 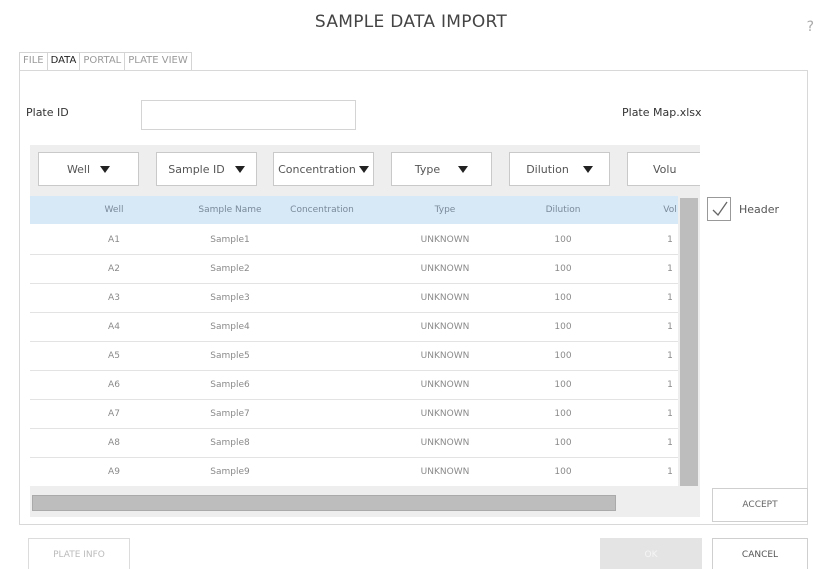 I want to click on tab-bar: FILE DATA PORTAL PLATE VIEW, so click(x=105, y=61).